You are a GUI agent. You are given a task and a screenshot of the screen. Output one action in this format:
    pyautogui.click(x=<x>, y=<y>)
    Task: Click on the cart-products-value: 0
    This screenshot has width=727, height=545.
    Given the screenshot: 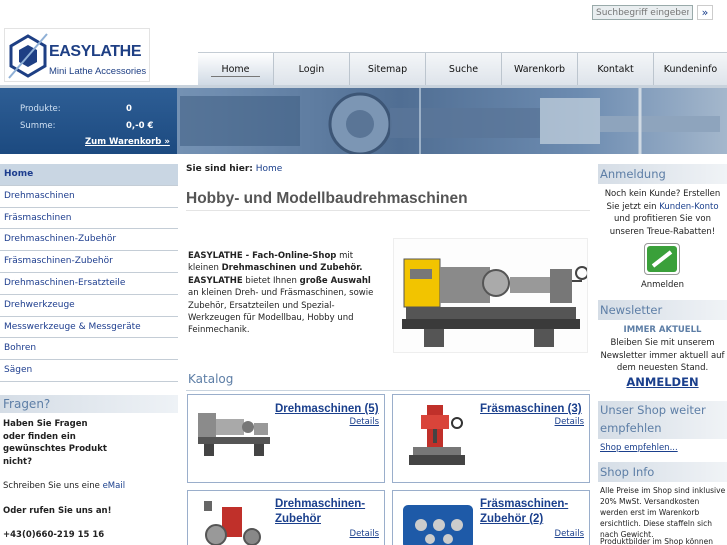 What is the action you would take?
    pyautogui.click(x=129, y=109)
    